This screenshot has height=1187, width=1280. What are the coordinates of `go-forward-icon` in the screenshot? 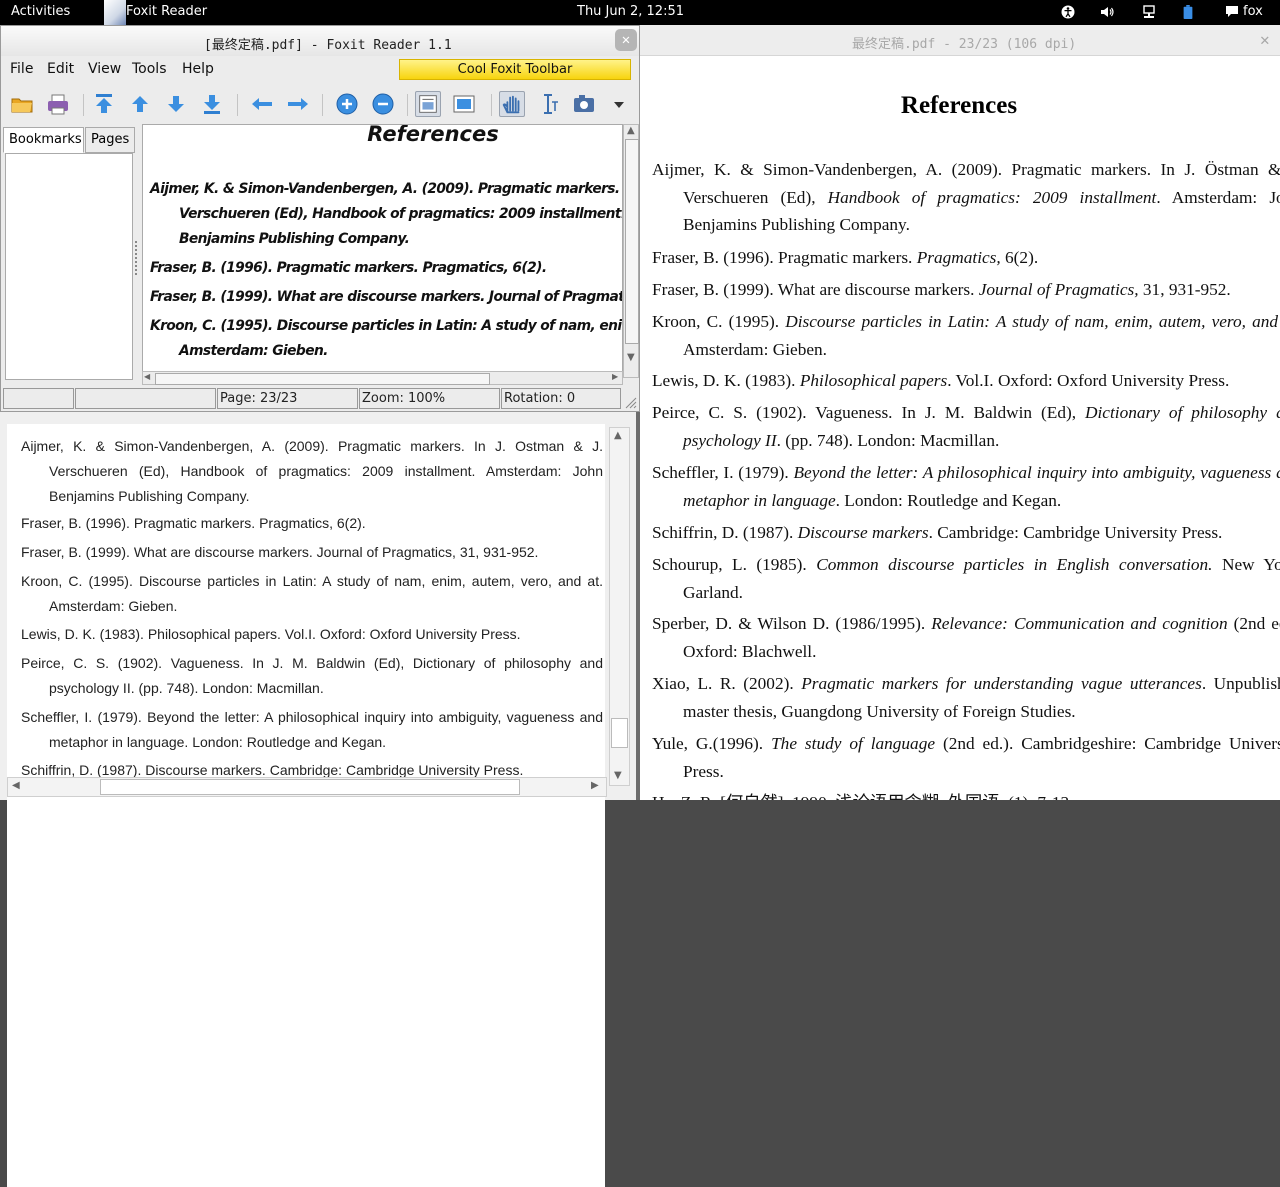 It's located at (298, 104).